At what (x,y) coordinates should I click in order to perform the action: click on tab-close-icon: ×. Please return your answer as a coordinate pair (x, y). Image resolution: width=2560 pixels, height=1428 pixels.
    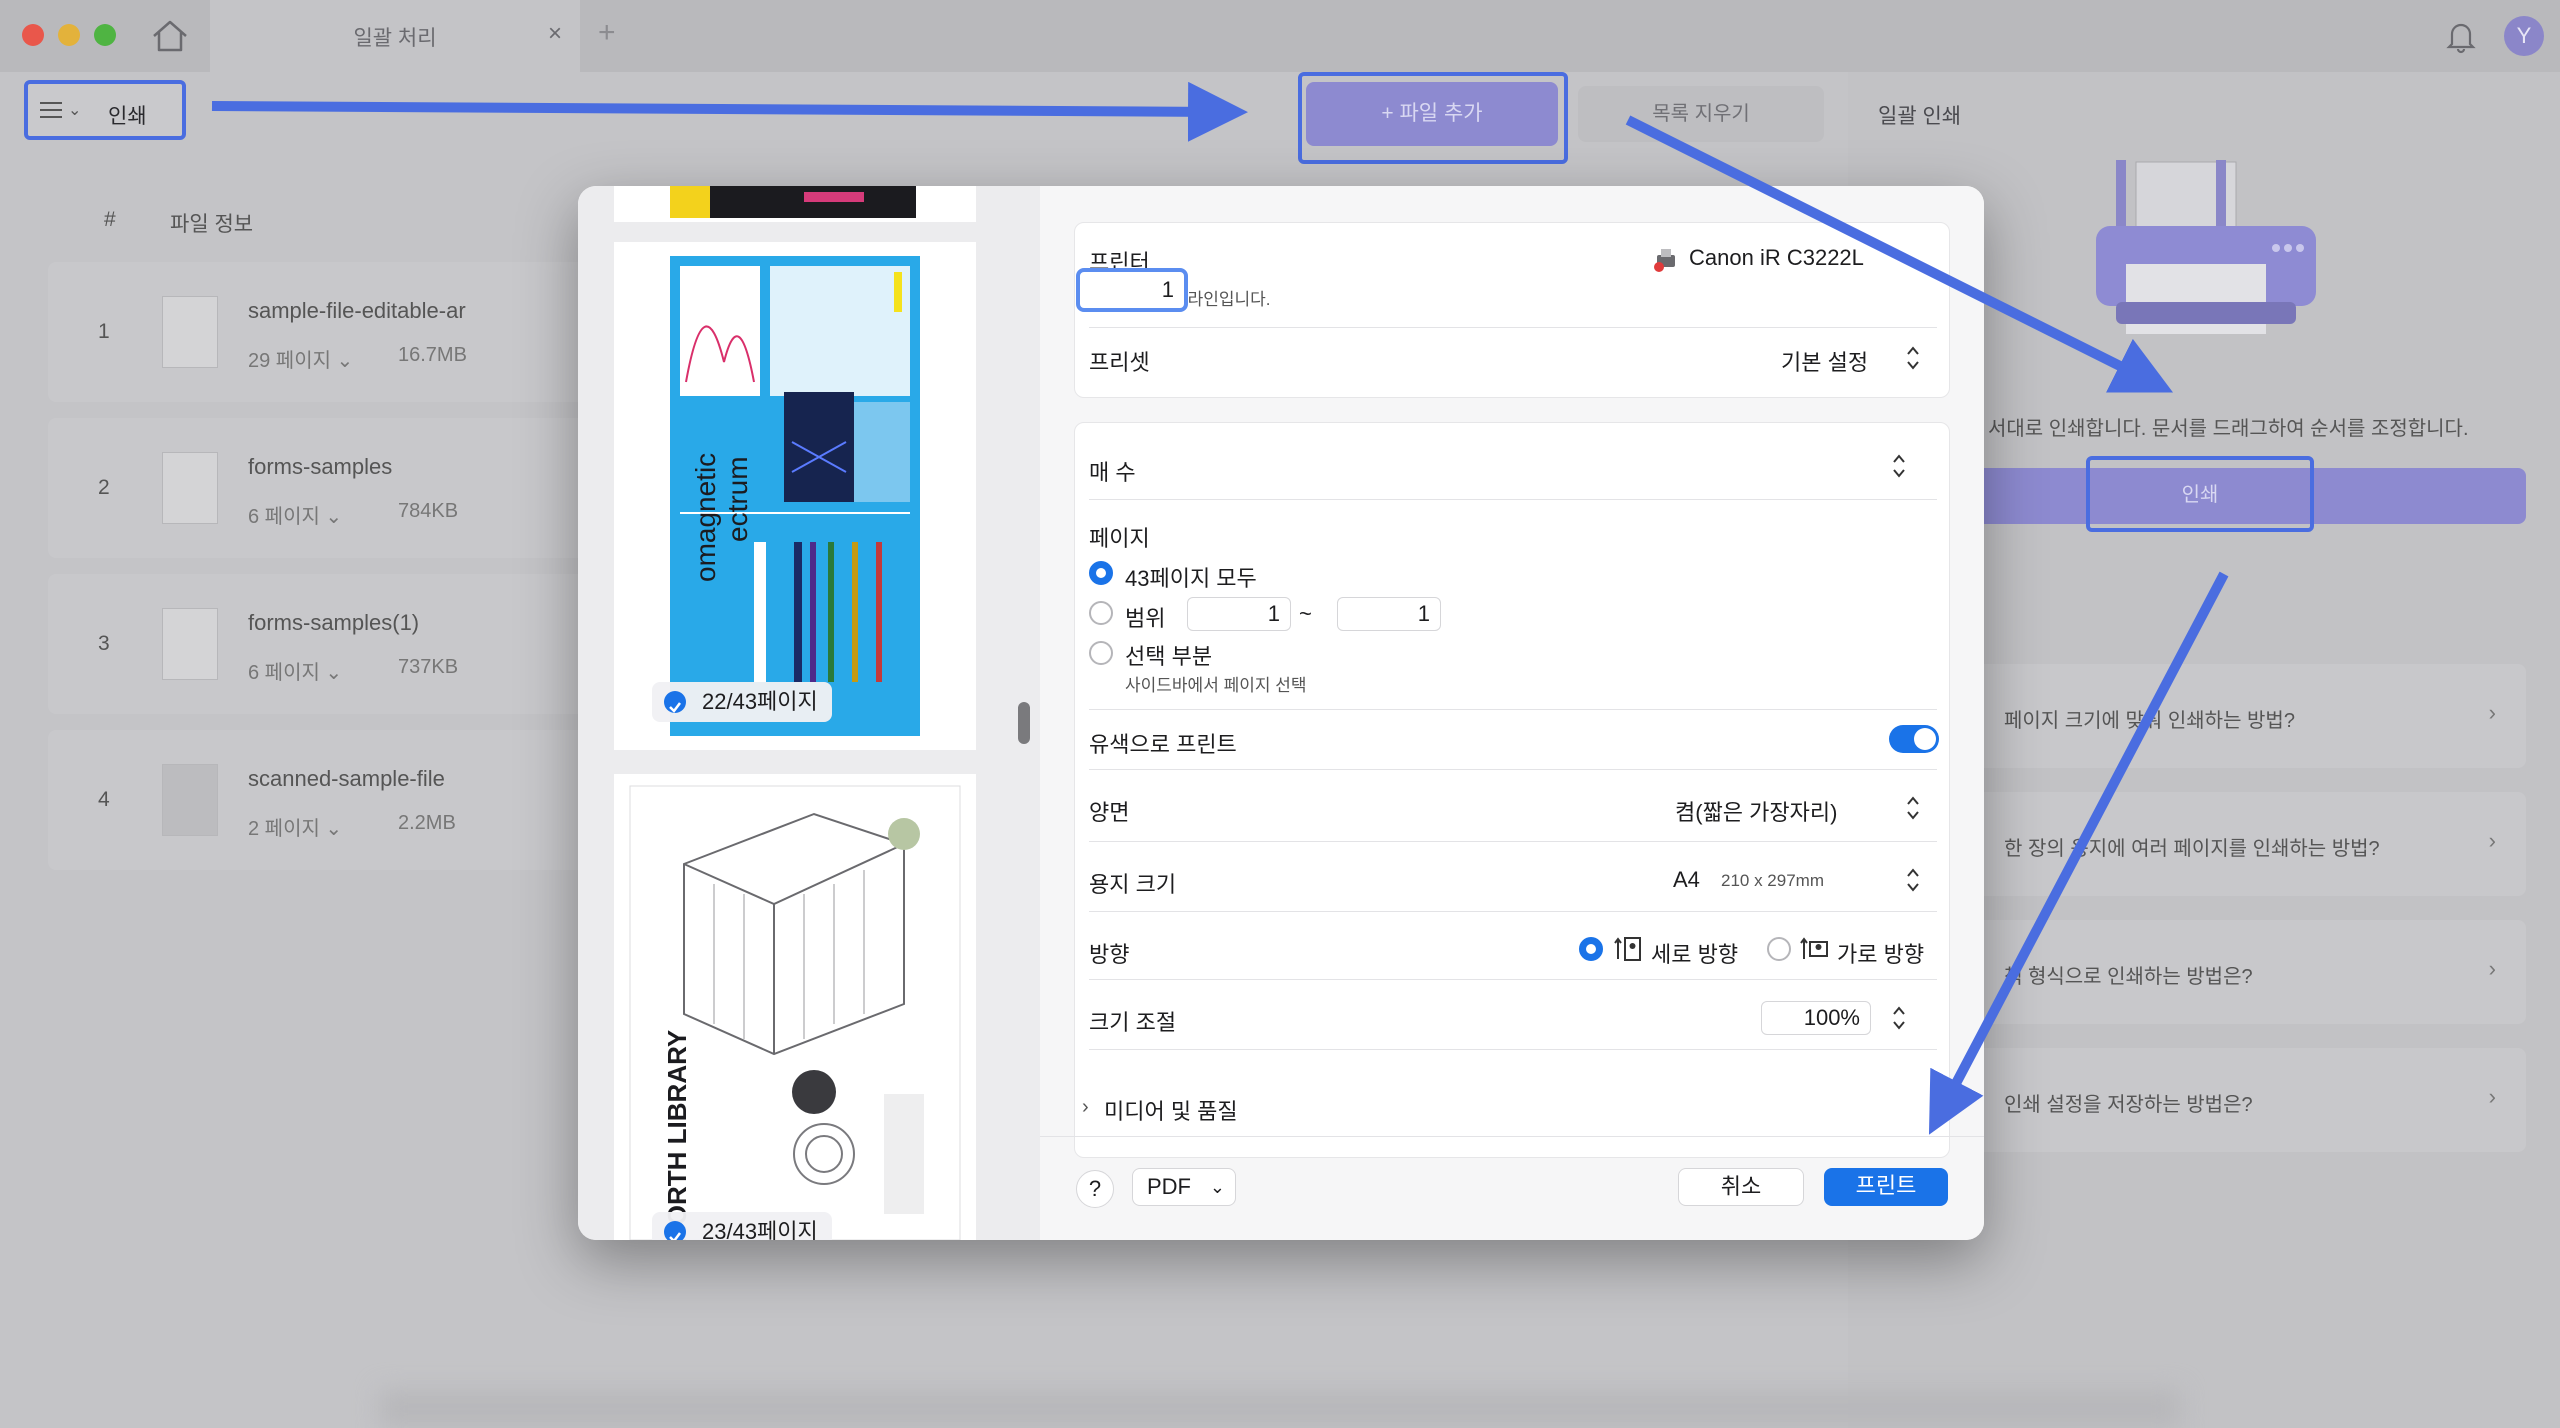
    Looking at the image, I should click on (555, 34).